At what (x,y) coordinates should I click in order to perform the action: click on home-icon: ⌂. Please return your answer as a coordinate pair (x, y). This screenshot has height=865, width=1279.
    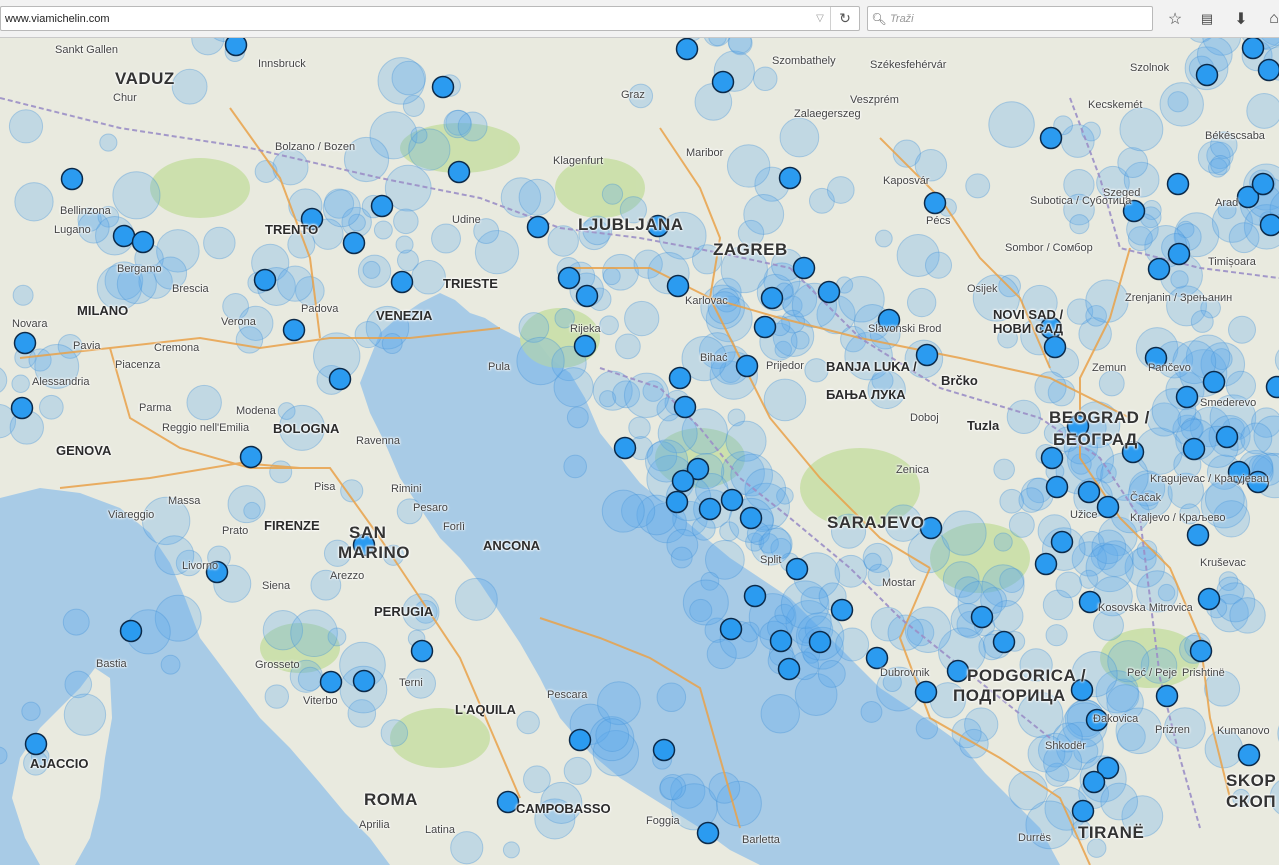
    Looking at the image, I should click on (1271, 19).